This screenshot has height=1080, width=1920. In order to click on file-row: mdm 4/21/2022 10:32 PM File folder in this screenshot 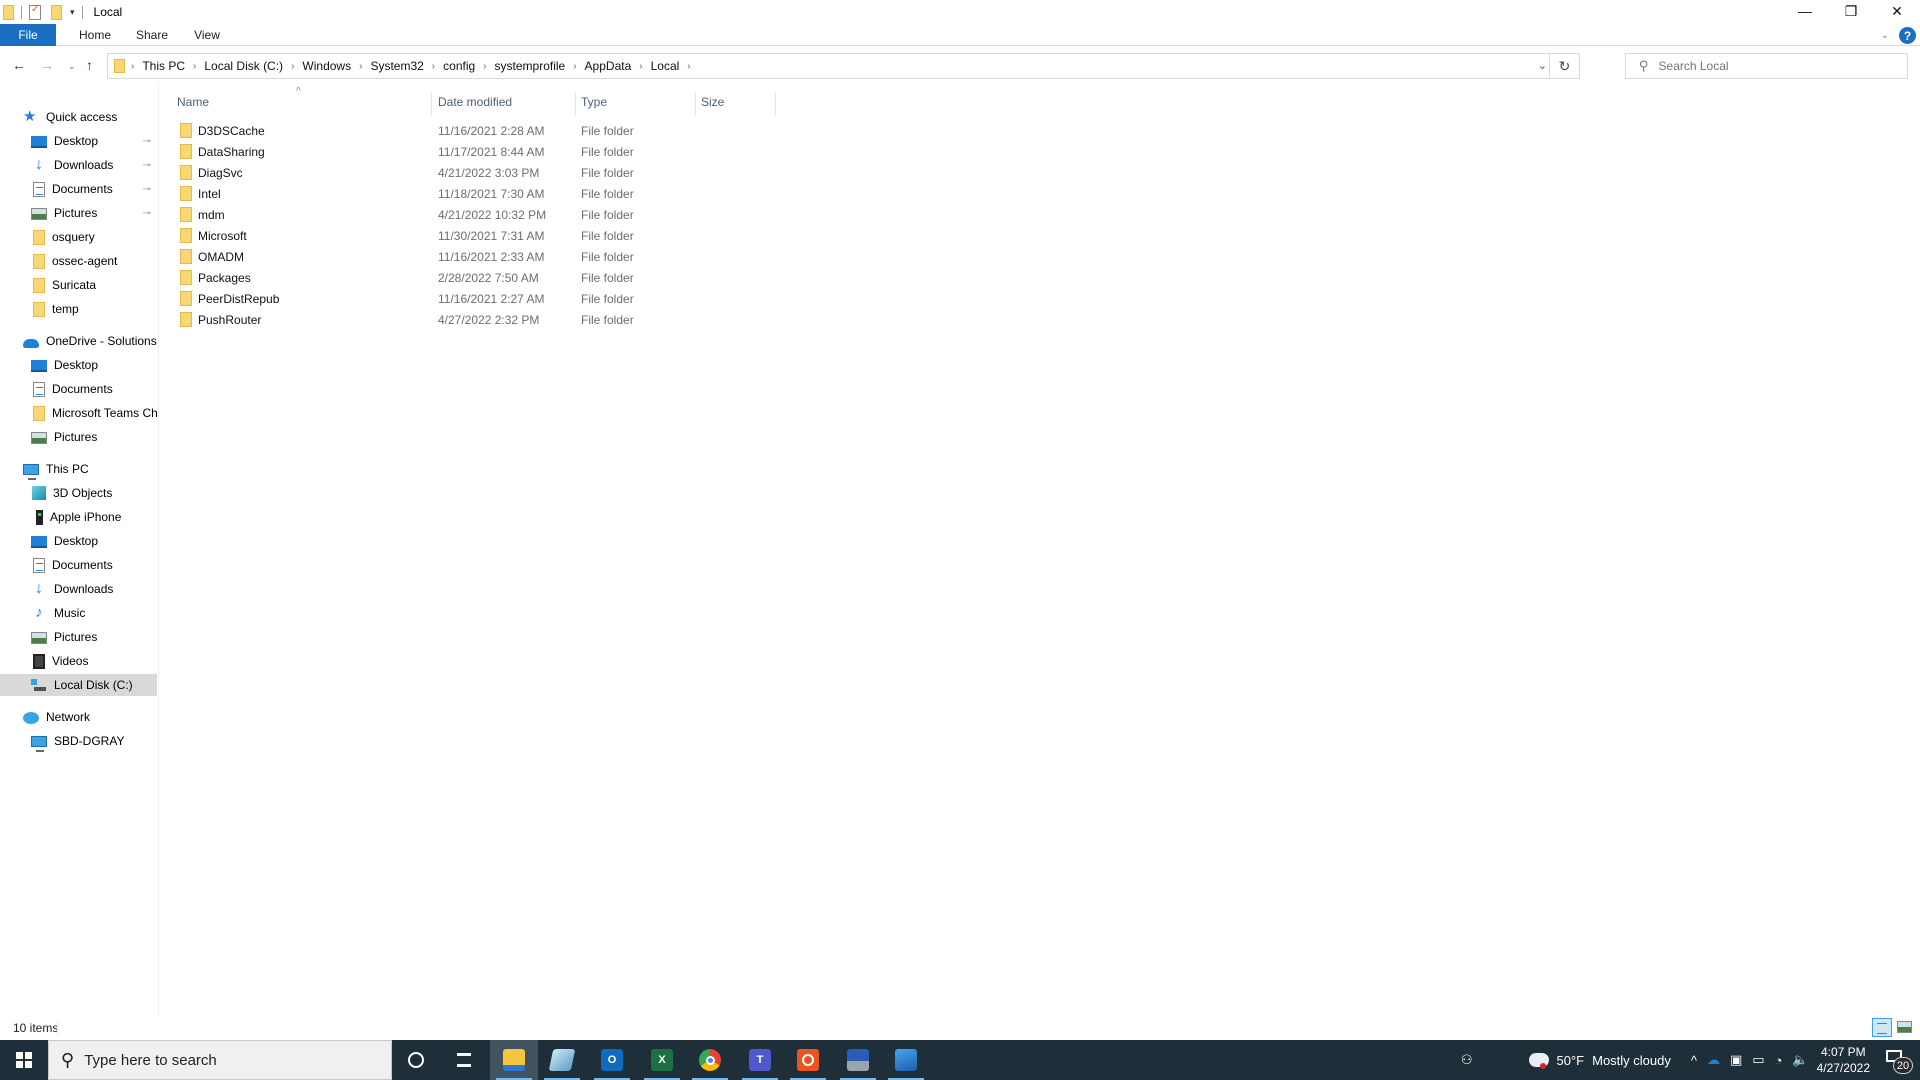, I will do `click(470, 214)`.